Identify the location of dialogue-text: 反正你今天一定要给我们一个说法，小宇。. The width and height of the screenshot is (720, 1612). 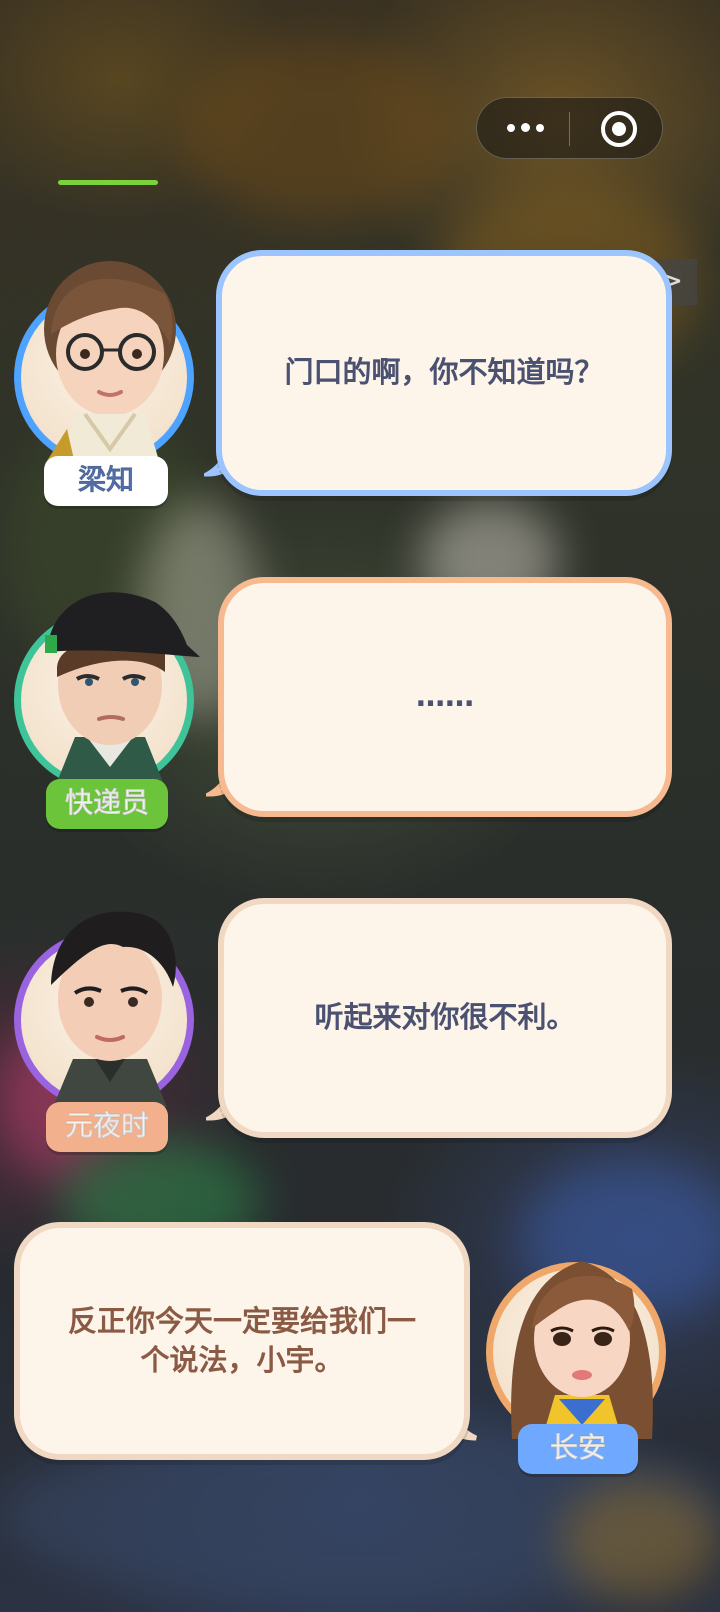
(241, 1340).